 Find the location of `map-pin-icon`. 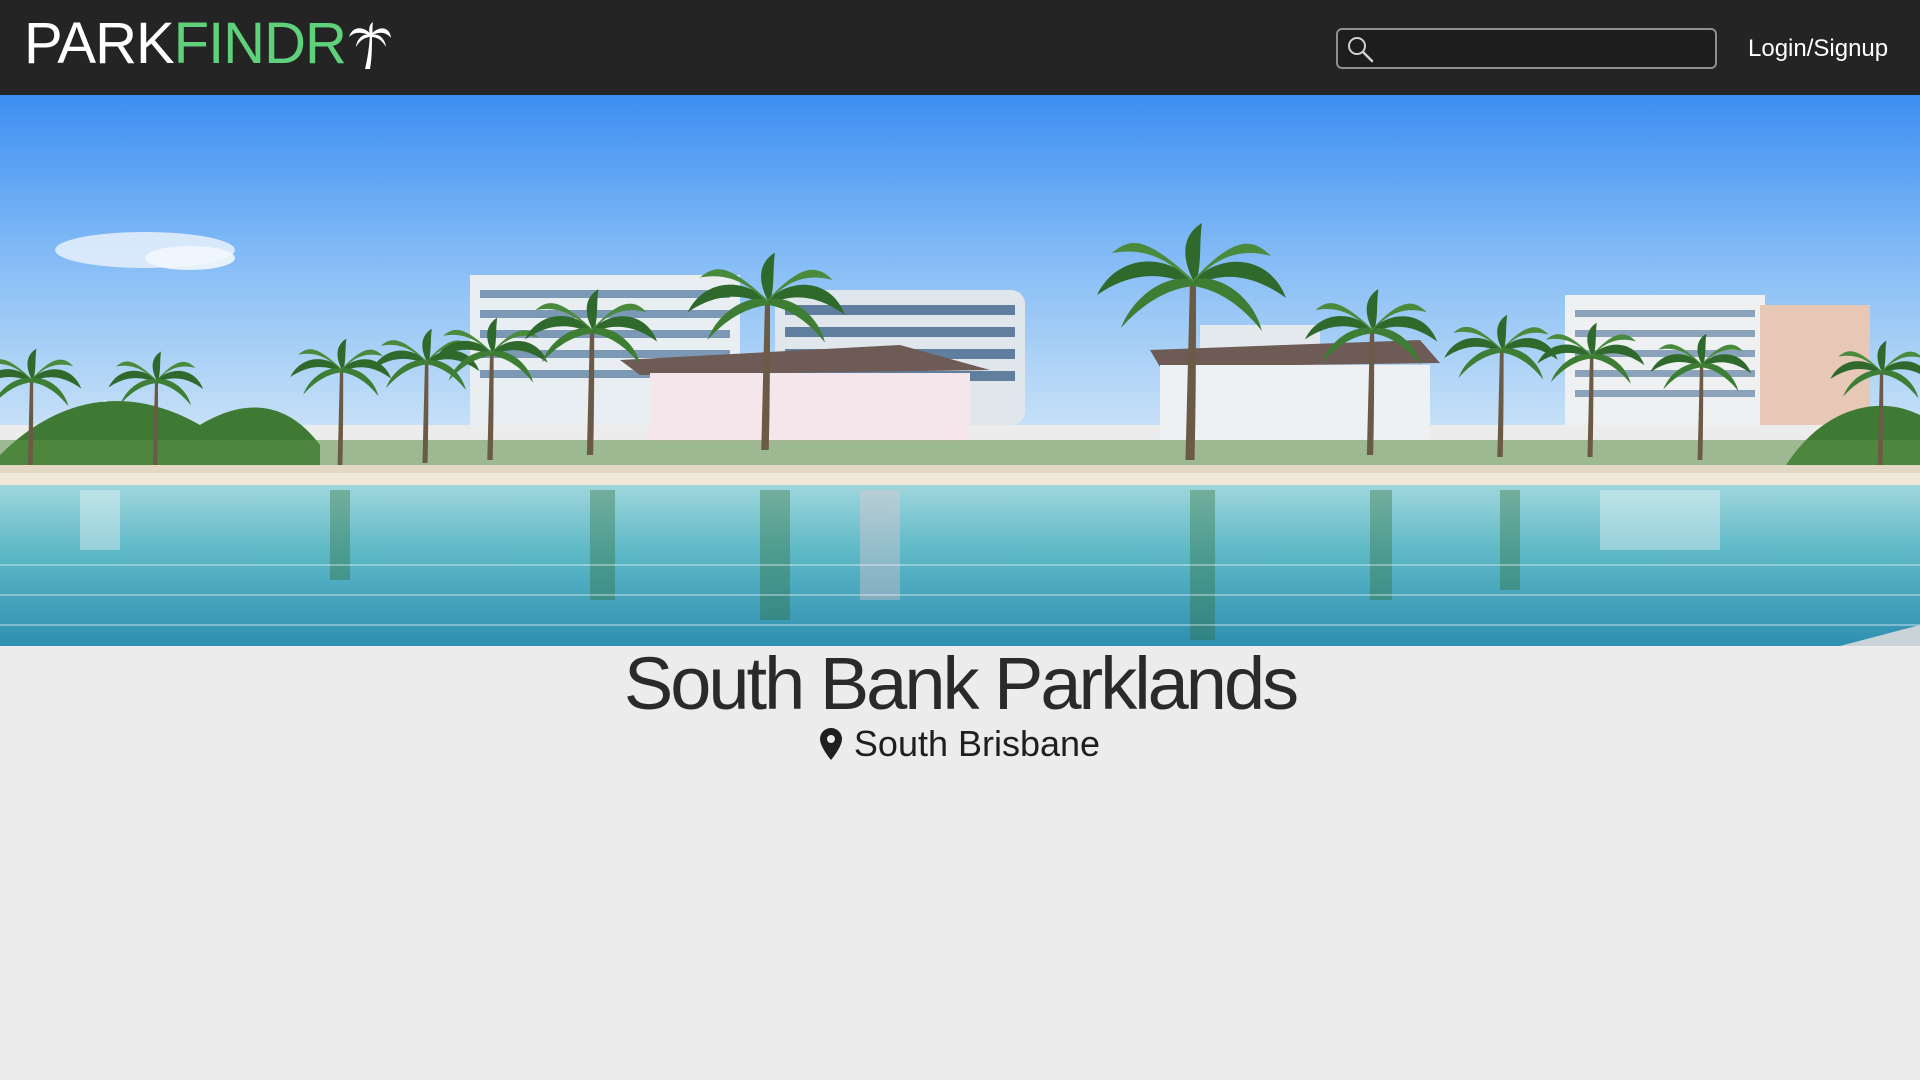

map-pin-icon is located at coordinates (830, 744).